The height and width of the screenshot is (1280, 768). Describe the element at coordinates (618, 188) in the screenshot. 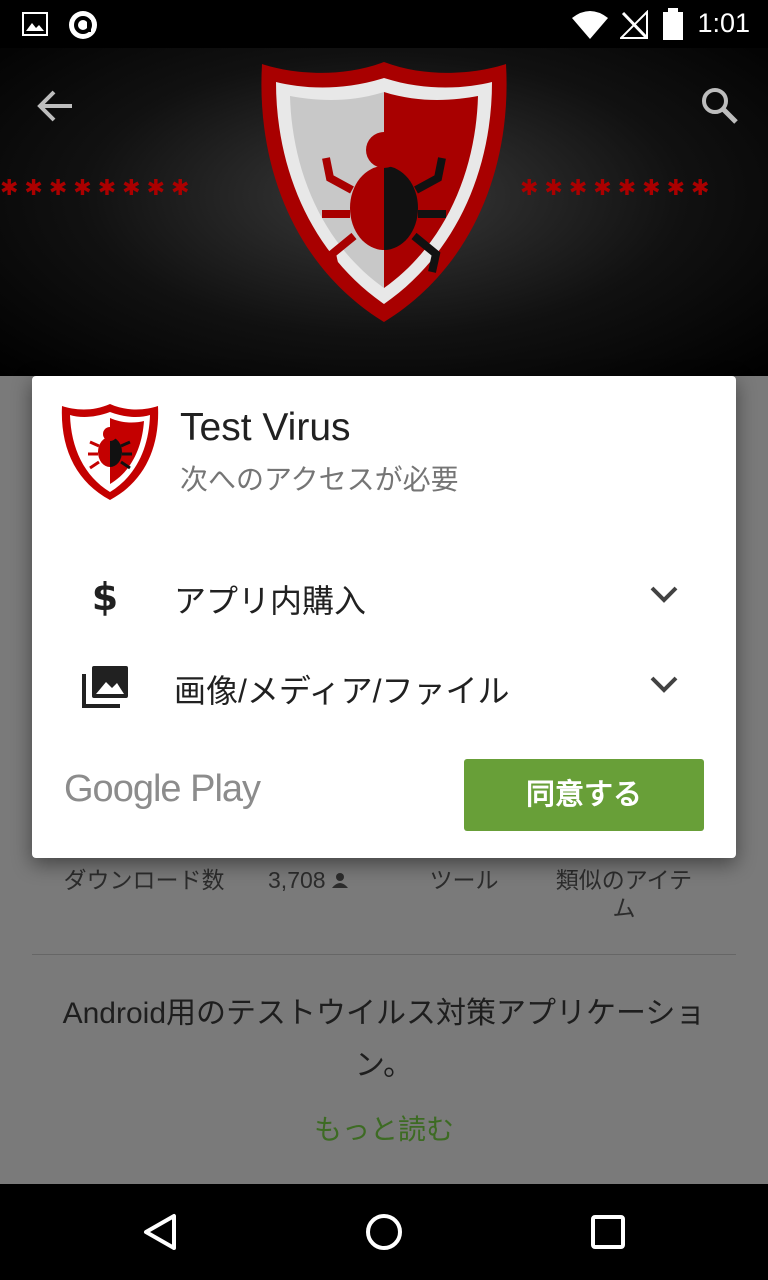

I see `bug-pattern-right: ✱✱✱✱✱✱✱✱` at that location.